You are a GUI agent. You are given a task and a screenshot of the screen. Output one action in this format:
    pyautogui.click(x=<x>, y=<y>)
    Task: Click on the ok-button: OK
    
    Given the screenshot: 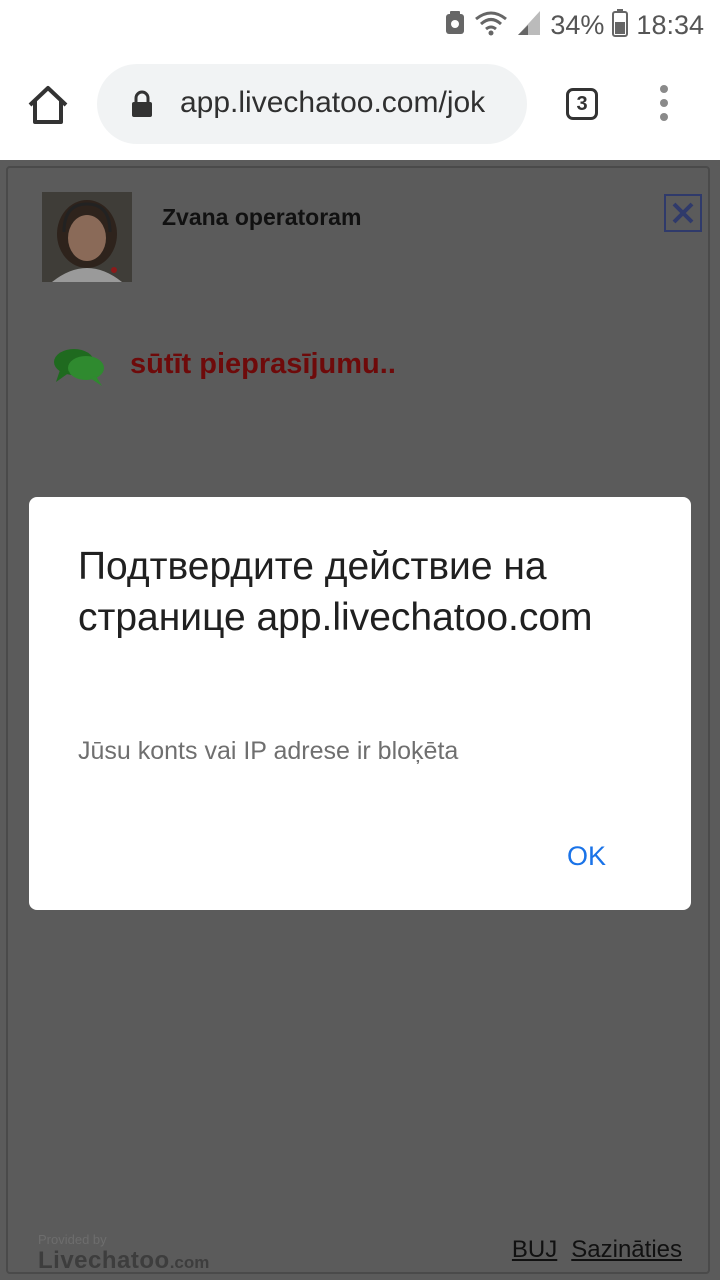 What is the action you would take?
    pyautogui.click(x=586, y=856)
    